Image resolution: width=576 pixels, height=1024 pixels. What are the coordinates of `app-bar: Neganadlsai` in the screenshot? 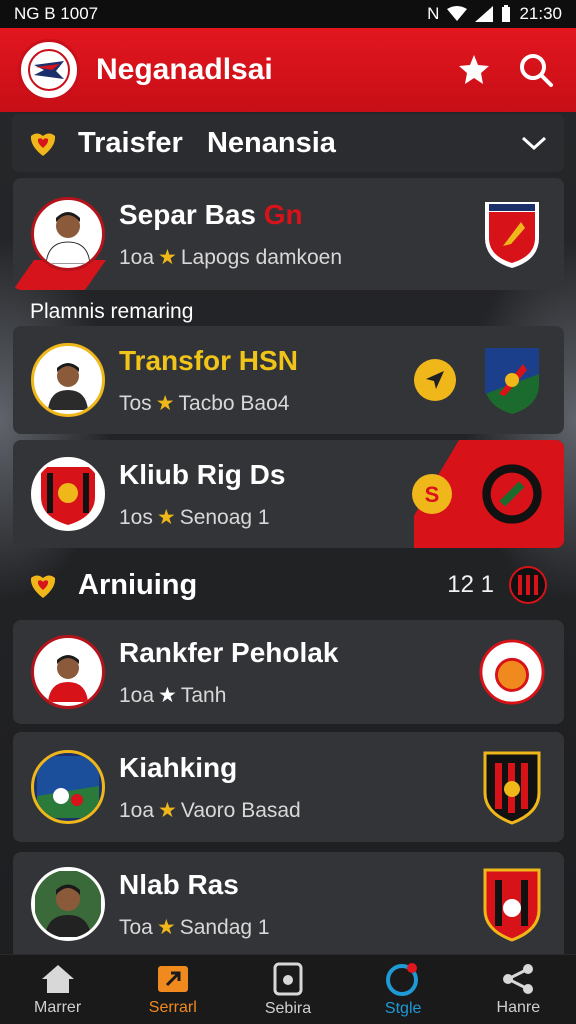 It's located at (288, 70).